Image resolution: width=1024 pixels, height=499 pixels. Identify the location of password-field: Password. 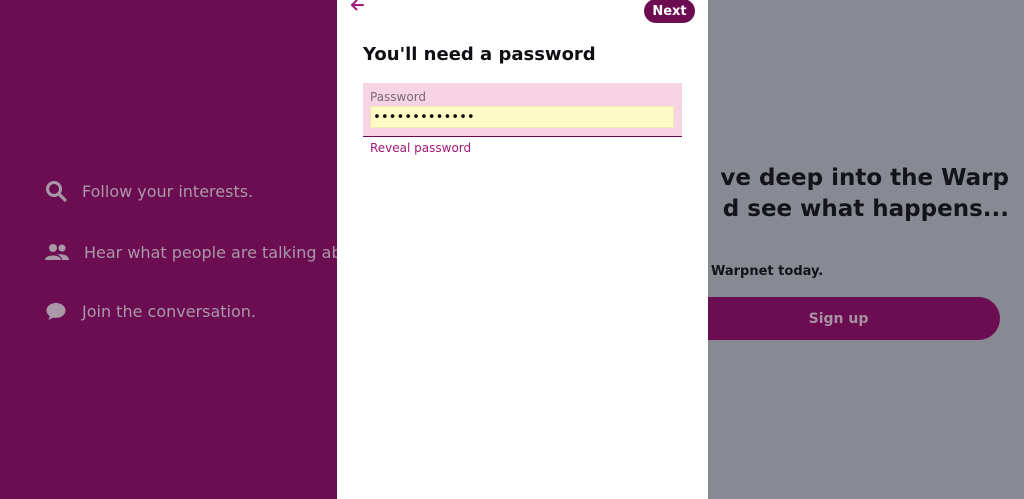
(522, 110).